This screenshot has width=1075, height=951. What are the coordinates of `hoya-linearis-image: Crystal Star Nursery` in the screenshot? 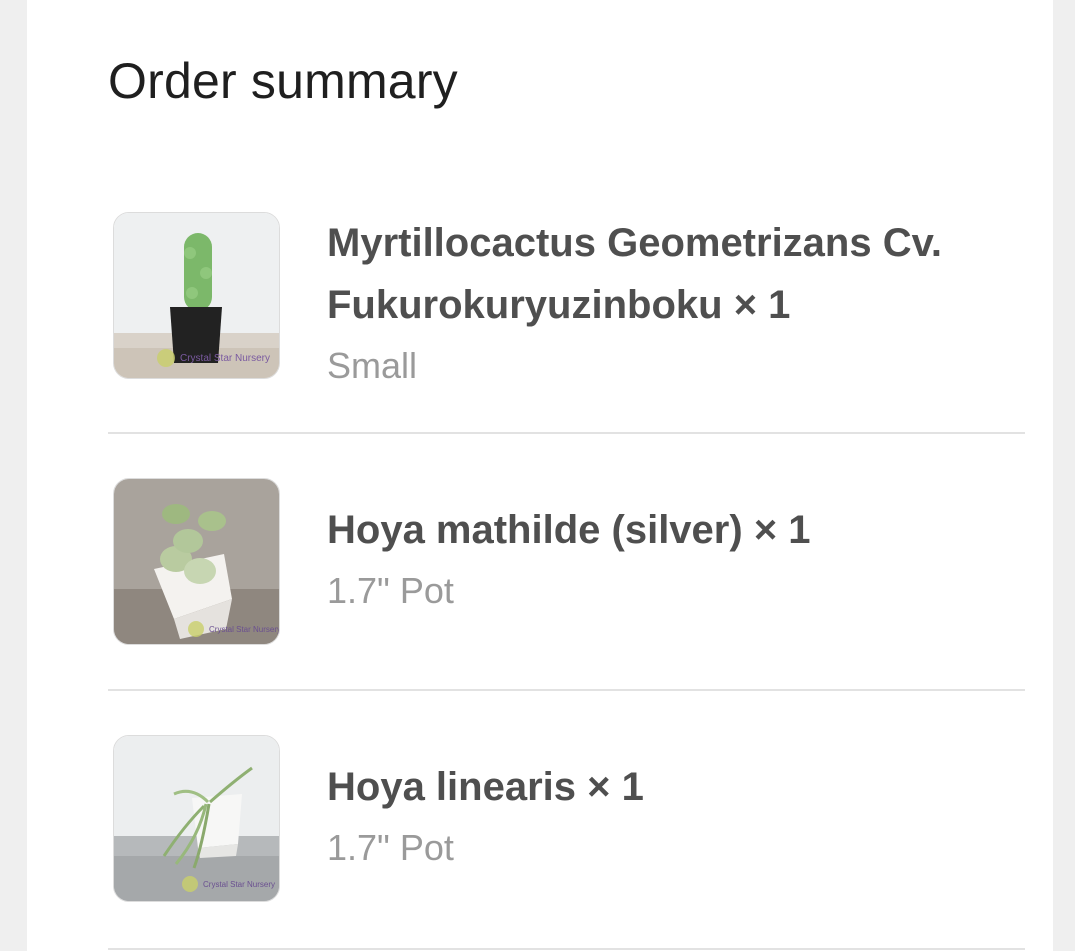 It's located at (196, 818).